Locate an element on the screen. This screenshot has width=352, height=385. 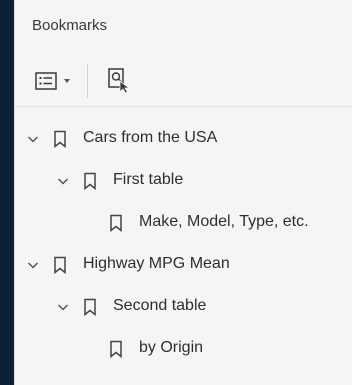
bookmark-label: First table is located at coordinates (148, 179).